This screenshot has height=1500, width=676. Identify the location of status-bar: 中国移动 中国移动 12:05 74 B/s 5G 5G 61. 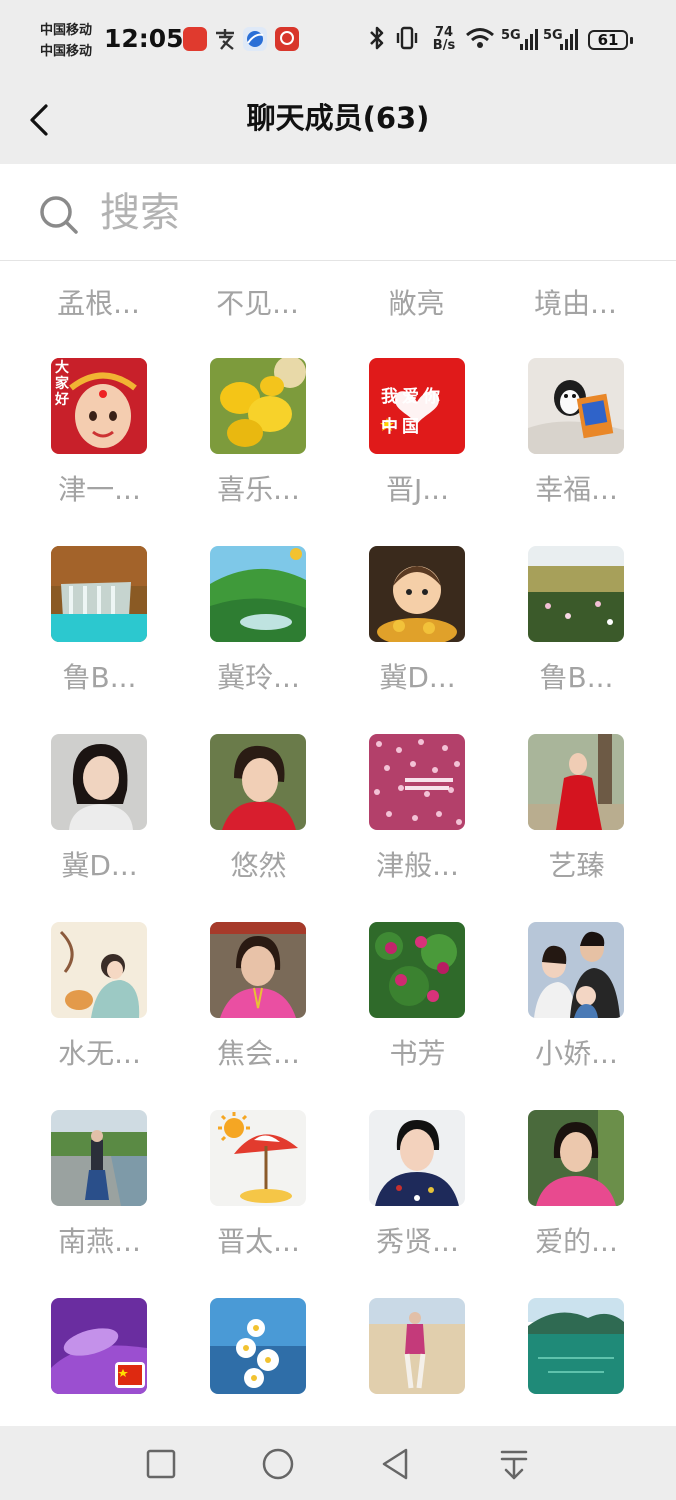
(338, 41).